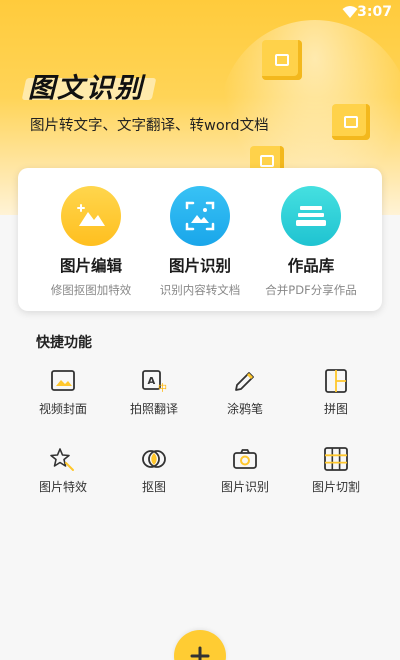  I want to click on plus-icon, so click(200, 653).